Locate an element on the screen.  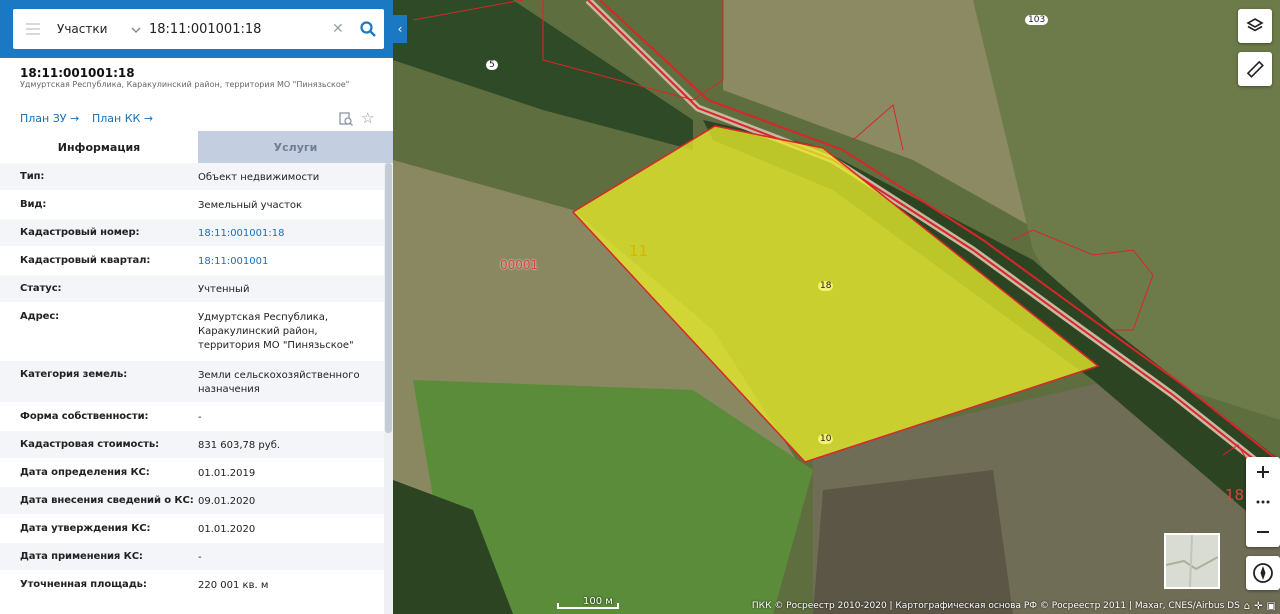
row-key: Уточненная площадь: is located at coordinates (83, 584).